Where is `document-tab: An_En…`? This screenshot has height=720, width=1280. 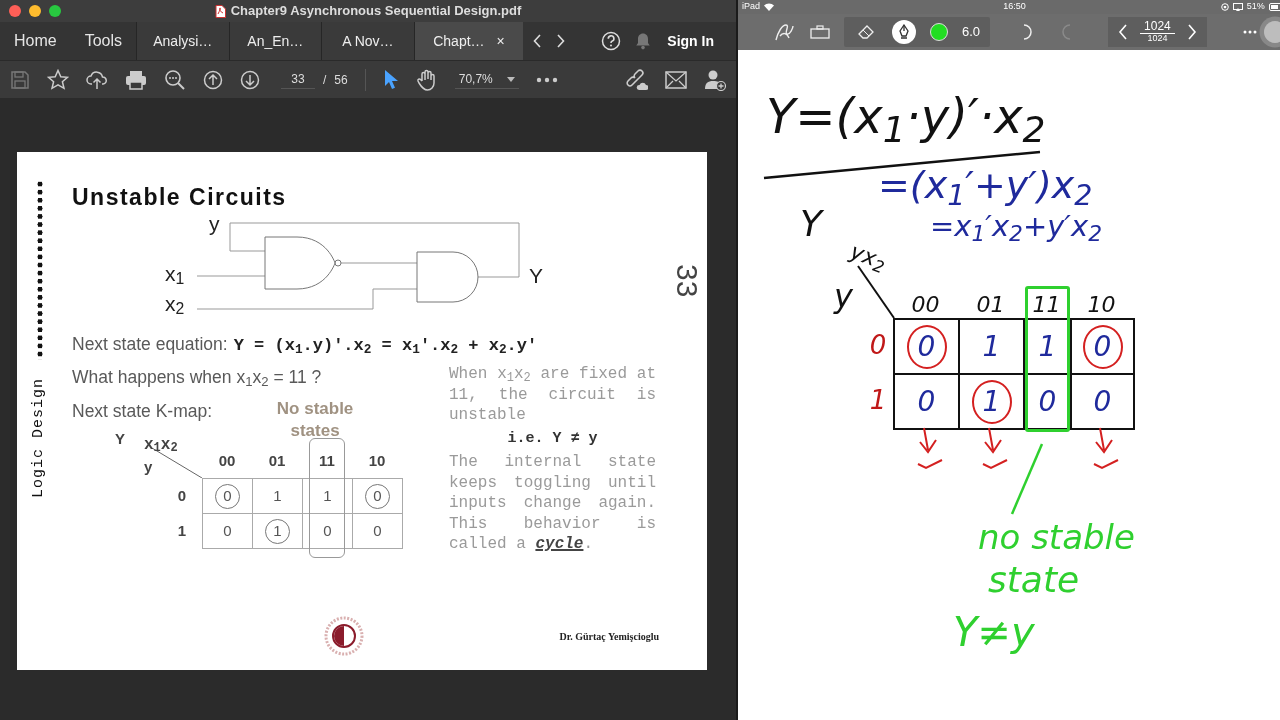
document-tab: An_En… is located at coordinates (275, 41).